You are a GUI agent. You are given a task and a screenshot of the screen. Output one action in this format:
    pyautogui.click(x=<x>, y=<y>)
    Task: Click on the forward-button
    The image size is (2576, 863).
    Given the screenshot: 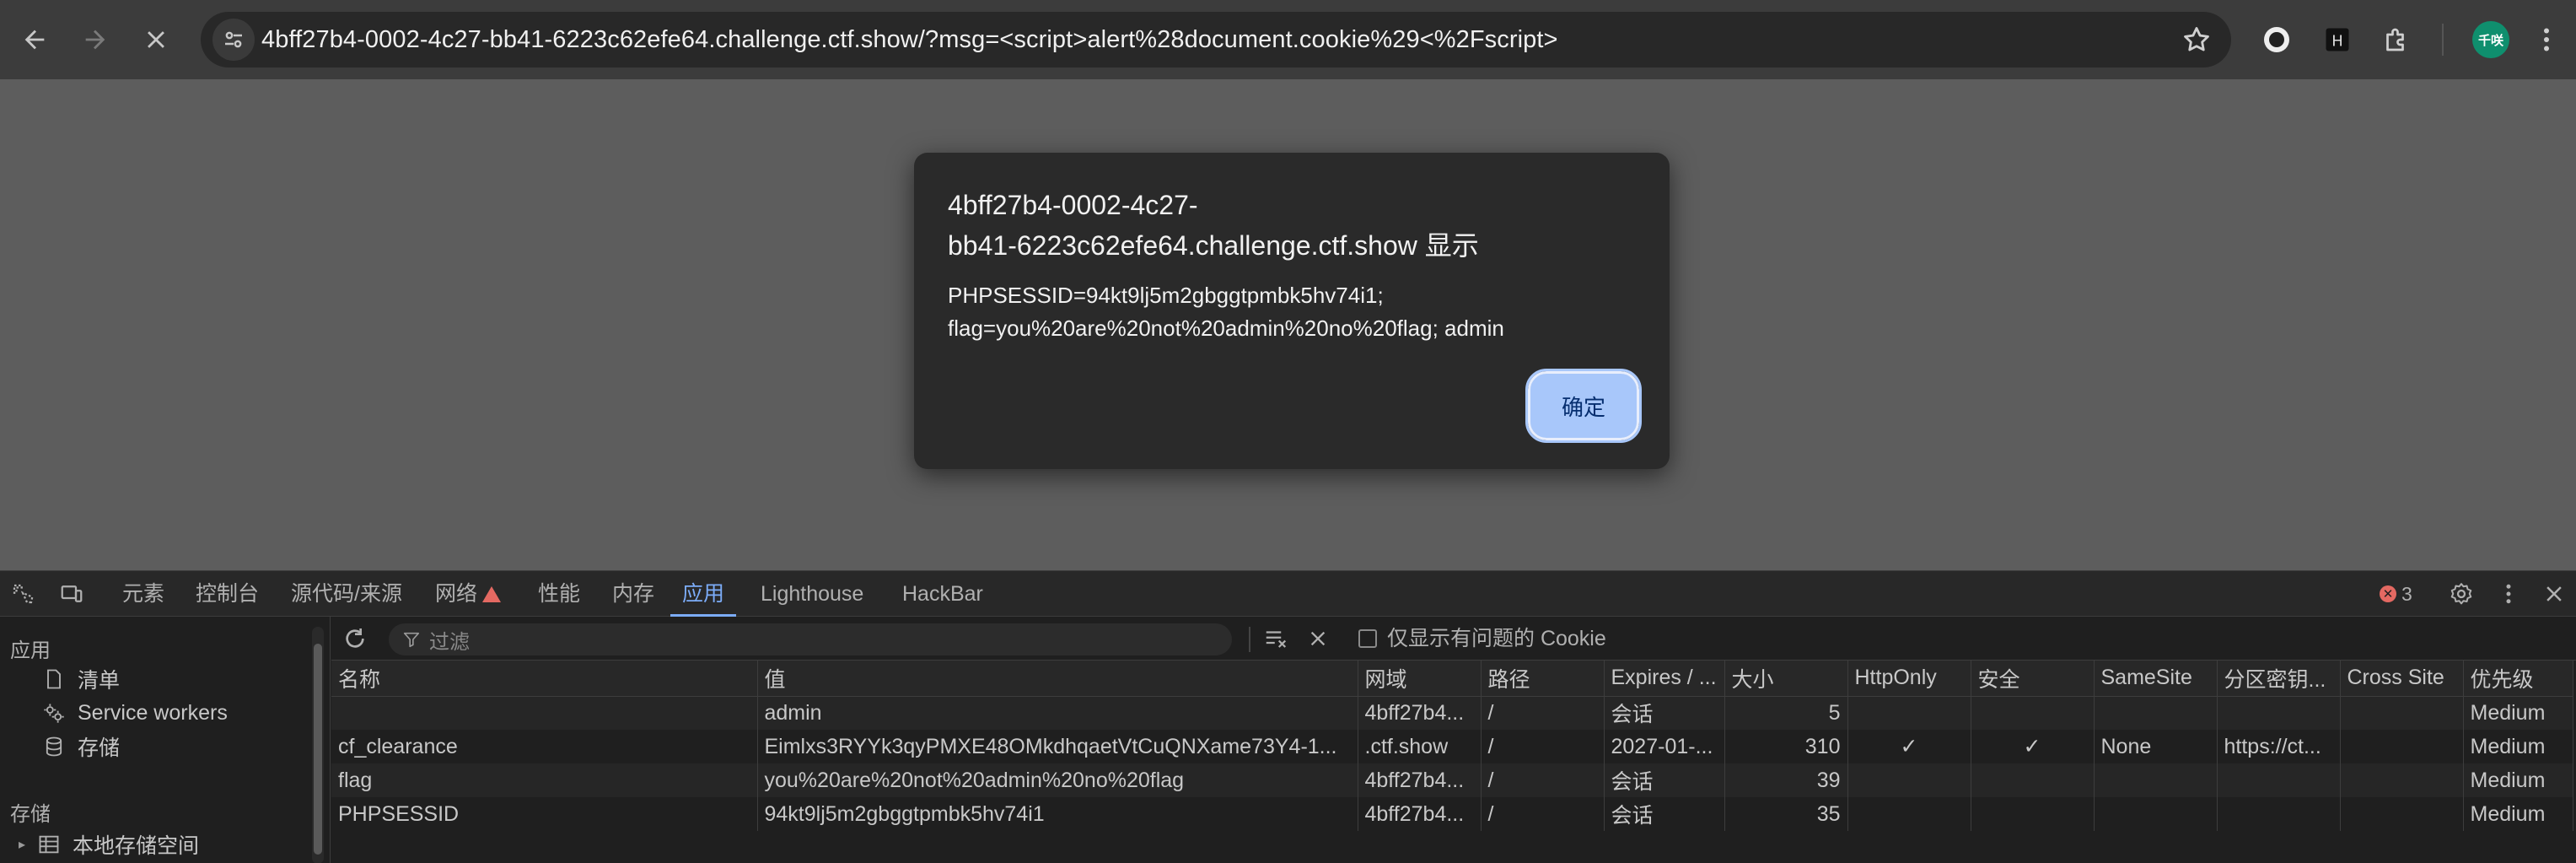 What is the action you would take?
    pyautogui.click(x=95, y=40)
    